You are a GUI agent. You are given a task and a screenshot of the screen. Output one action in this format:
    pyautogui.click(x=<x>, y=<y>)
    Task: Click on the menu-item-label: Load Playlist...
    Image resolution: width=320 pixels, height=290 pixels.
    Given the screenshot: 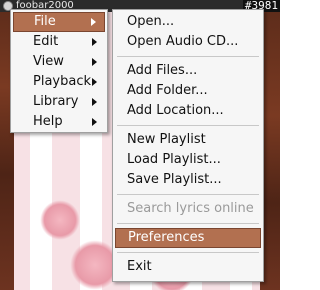 What is the action you would take?
    pyautogui.click(x=174, y=159)
    